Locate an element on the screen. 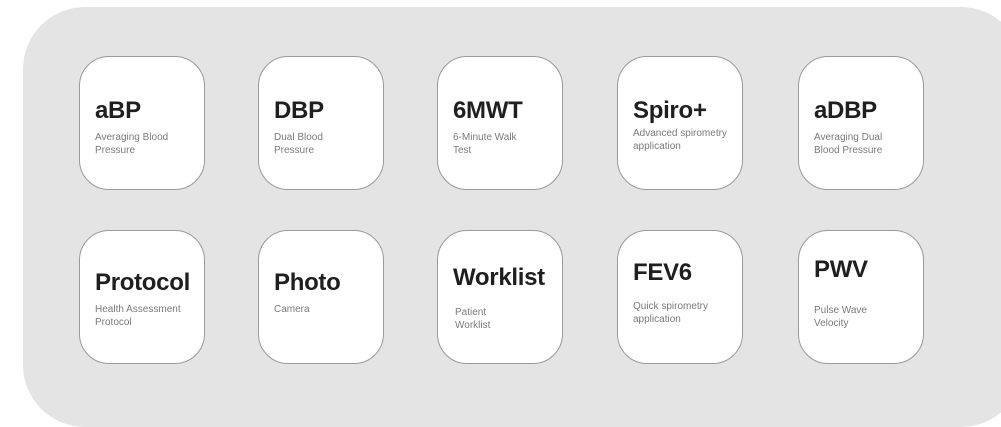  app-tile-photo: Photo Camera is located at coordinates (321, 297).